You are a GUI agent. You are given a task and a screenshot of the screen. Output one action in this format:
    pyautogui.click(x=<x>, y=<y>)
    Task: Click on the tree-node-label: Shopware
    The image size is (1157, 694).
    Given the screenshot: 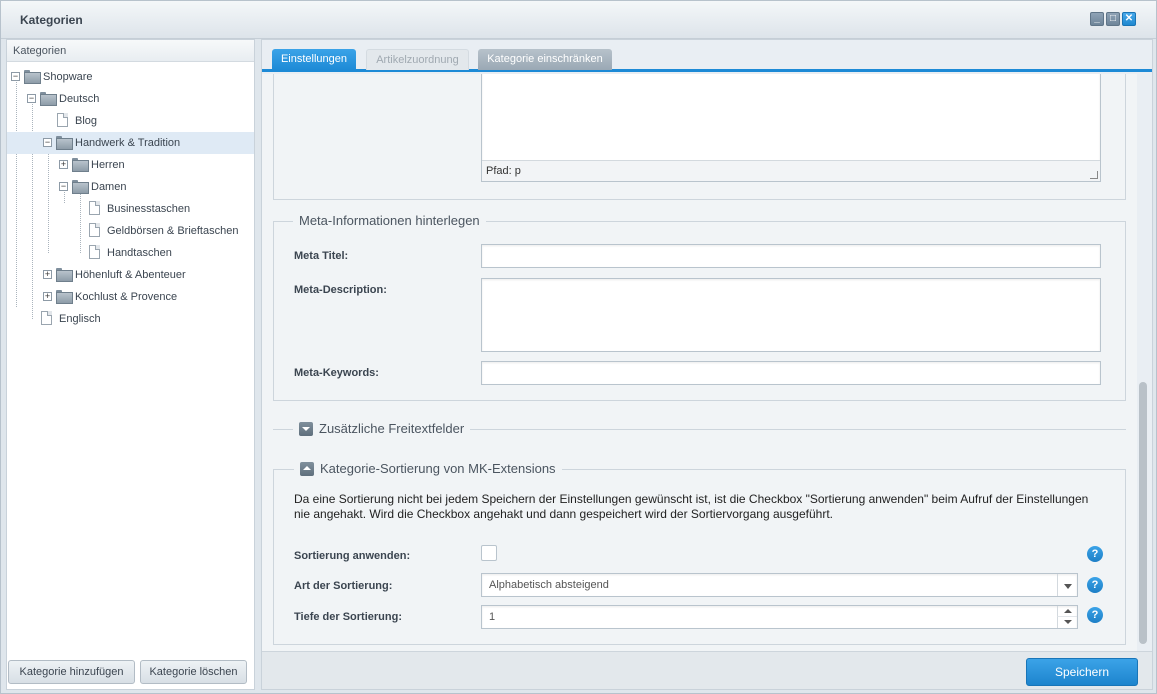 What is the action you would take?
    pyautogui.click(x=68, y=77)
    